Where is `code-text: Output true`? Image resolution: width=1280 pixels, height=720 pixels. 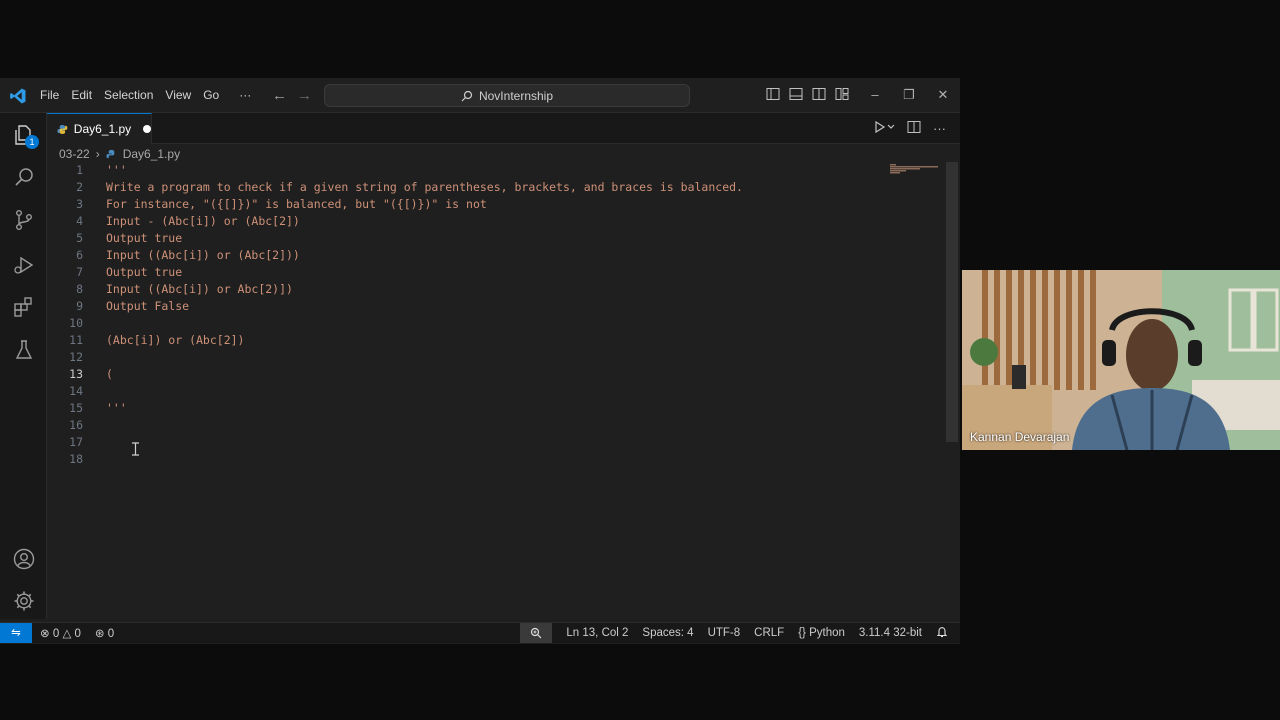
code-text: Output true is located at coordinates (144, 272).